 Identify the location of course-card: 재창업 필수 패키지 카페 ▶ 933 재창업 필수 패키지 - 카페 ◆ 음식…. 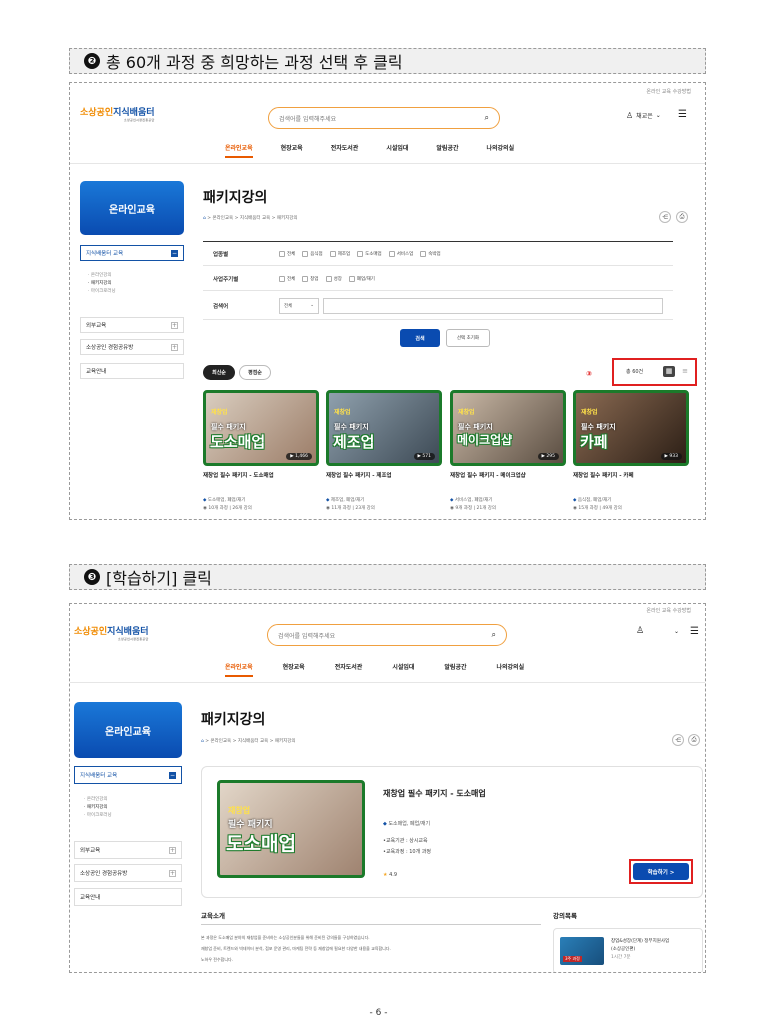
(631, 451).